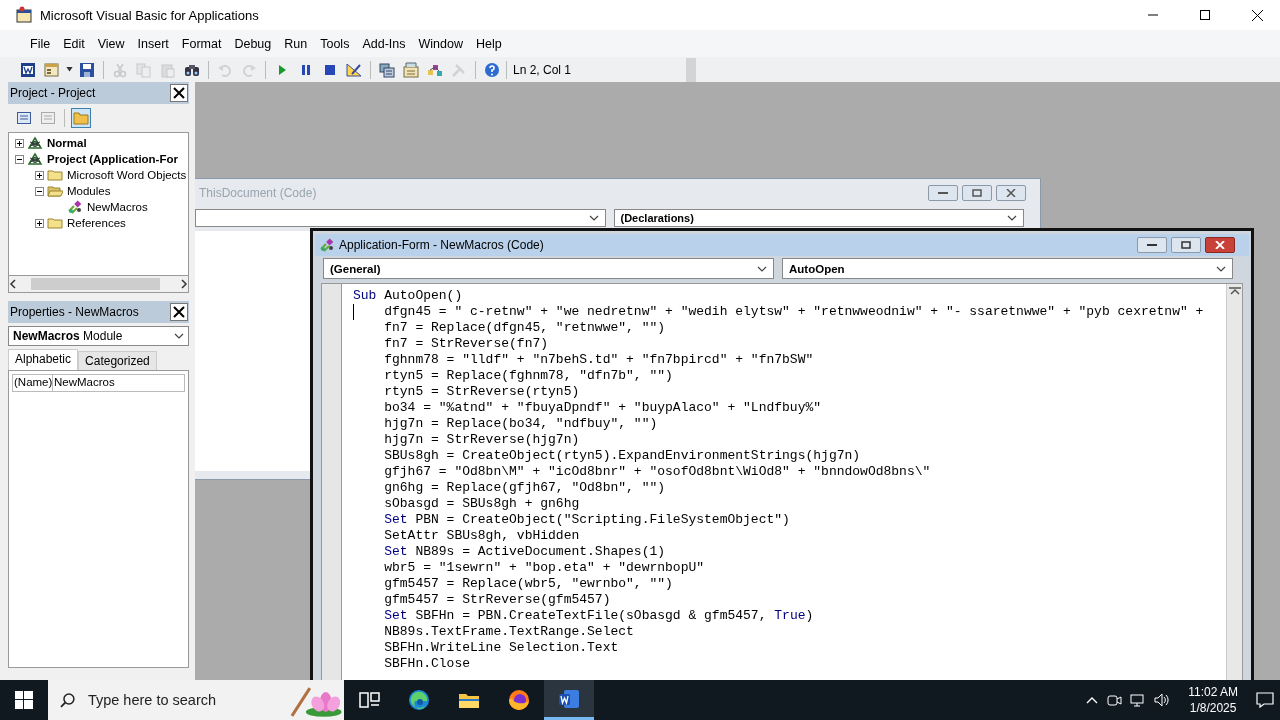 This screenshot has height=720, width=1280. What do you see at coordinates (623, 456) in the screenshot?
I see `code-line: SBUs8gh = CreateObject(rtyn5).ExpandEnvironmentStrings(hjg7n)` at bounding box center [623, 456].